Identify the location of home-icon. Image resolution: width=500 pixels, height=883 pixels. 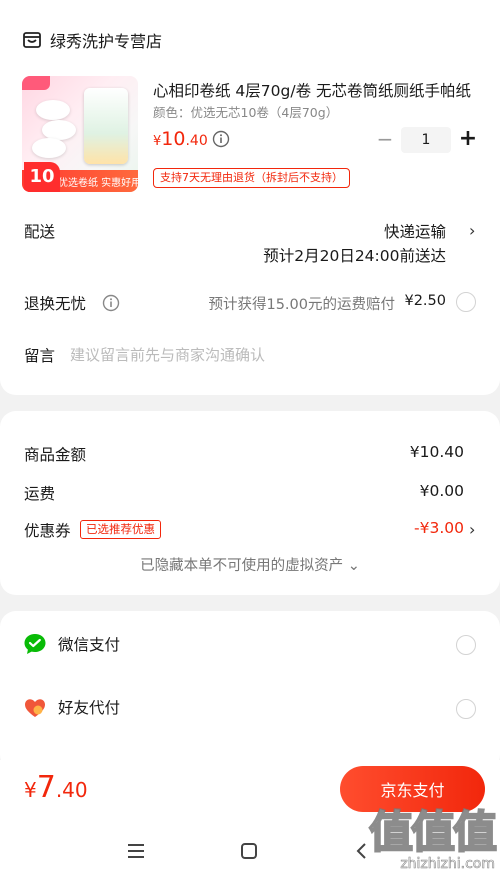
(249, 851).